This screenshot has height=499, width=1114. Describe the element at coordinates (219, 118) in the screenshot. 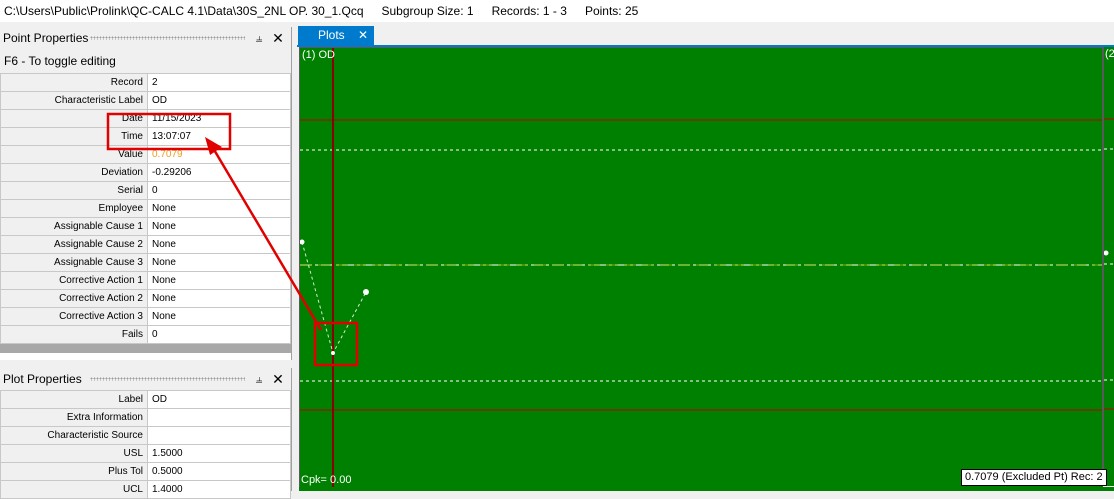

I see `property-value: 11/15/2023` at that location.